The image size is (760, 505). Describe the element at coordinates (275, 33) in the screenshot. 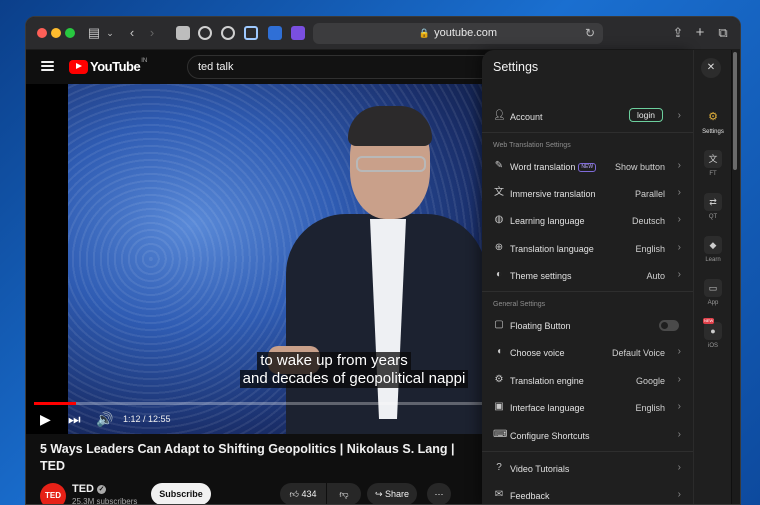

I see `extension-js-icon` at that location.